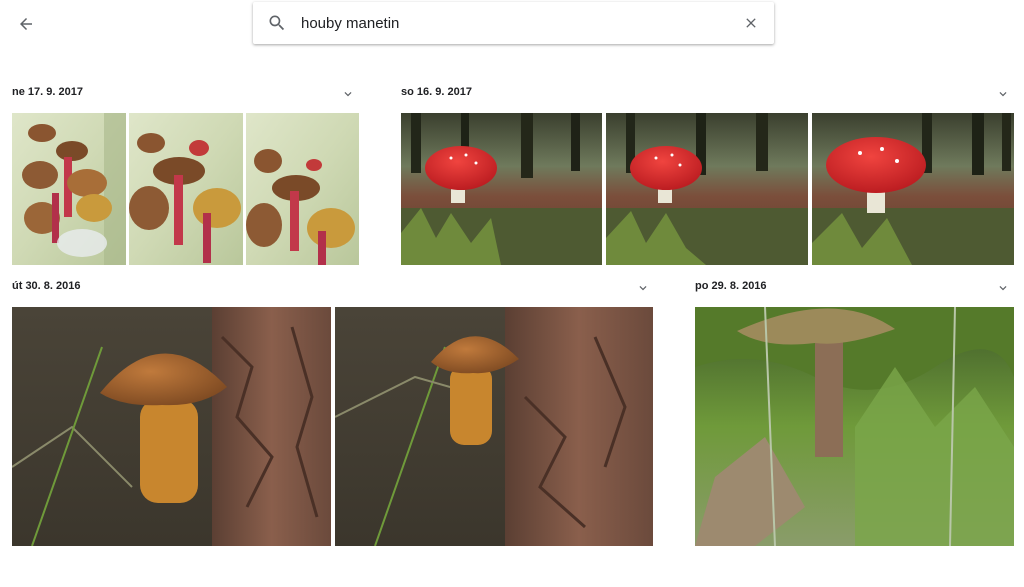 This screenshot has width=1024, height=587. I want to click on group-date-label: so 16. 9. 2017, so click(436, 92).